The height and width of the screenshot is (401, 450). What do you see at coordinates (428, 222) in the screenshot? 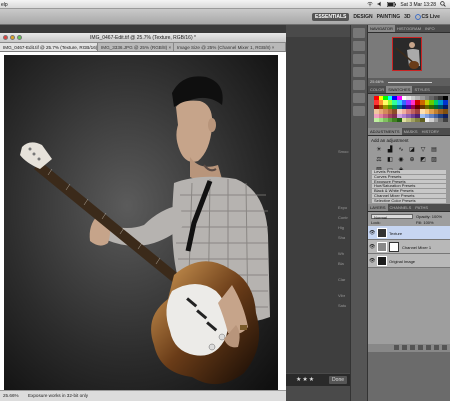
I see `fill-value: 100%` at bounding box center [428, 222].